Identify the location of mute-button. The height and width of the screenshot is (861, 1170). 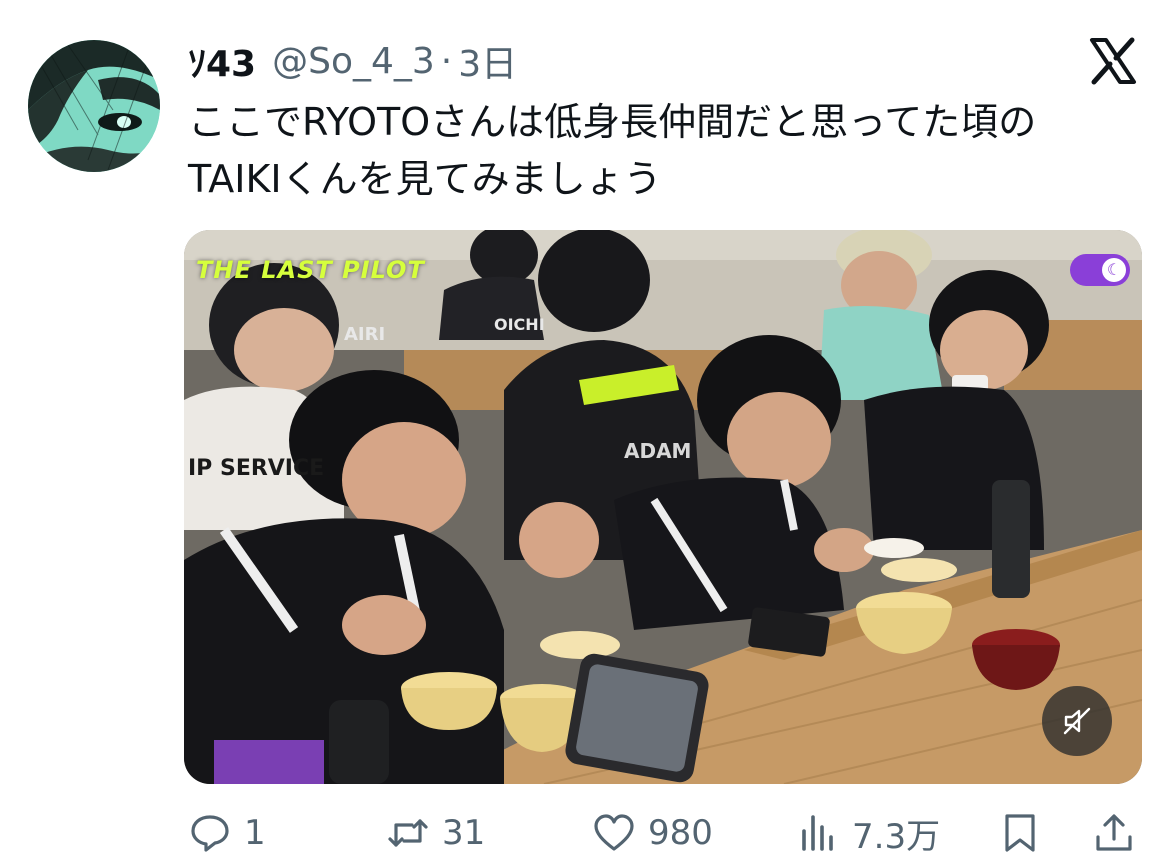
(1077, 721).